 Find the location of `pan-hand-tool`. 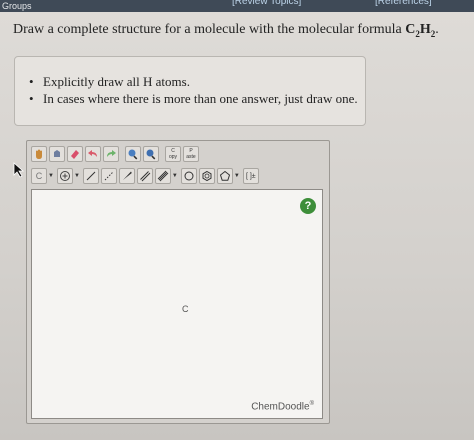

pan-hand-tool is located at coordinates (39, 154).